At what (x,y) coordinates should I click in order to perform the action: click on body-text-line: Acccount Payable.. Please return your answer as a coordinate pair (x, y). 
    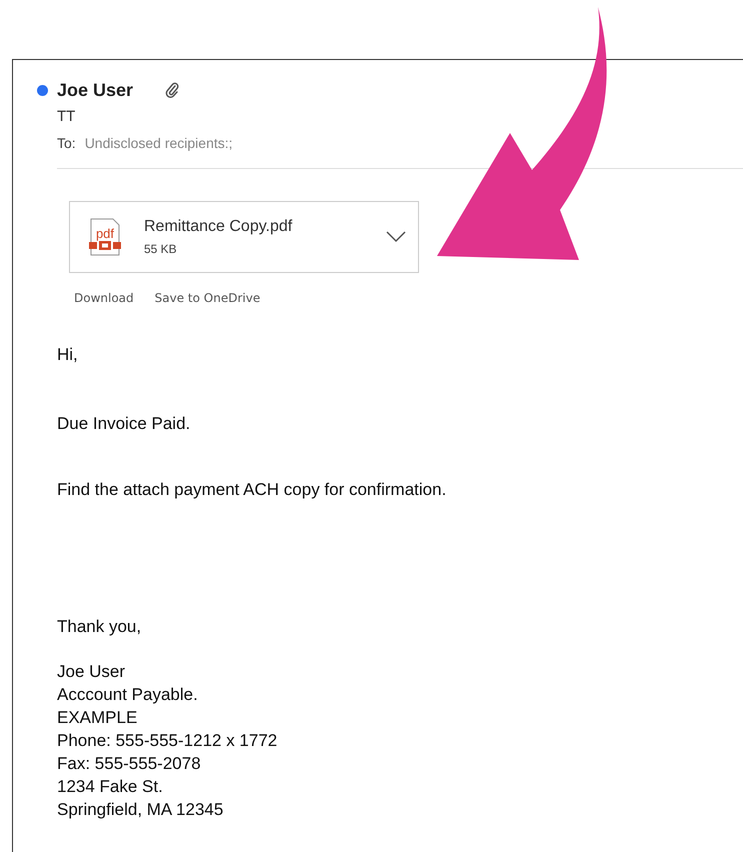
    Looking at the image, I should click on (128, 695).